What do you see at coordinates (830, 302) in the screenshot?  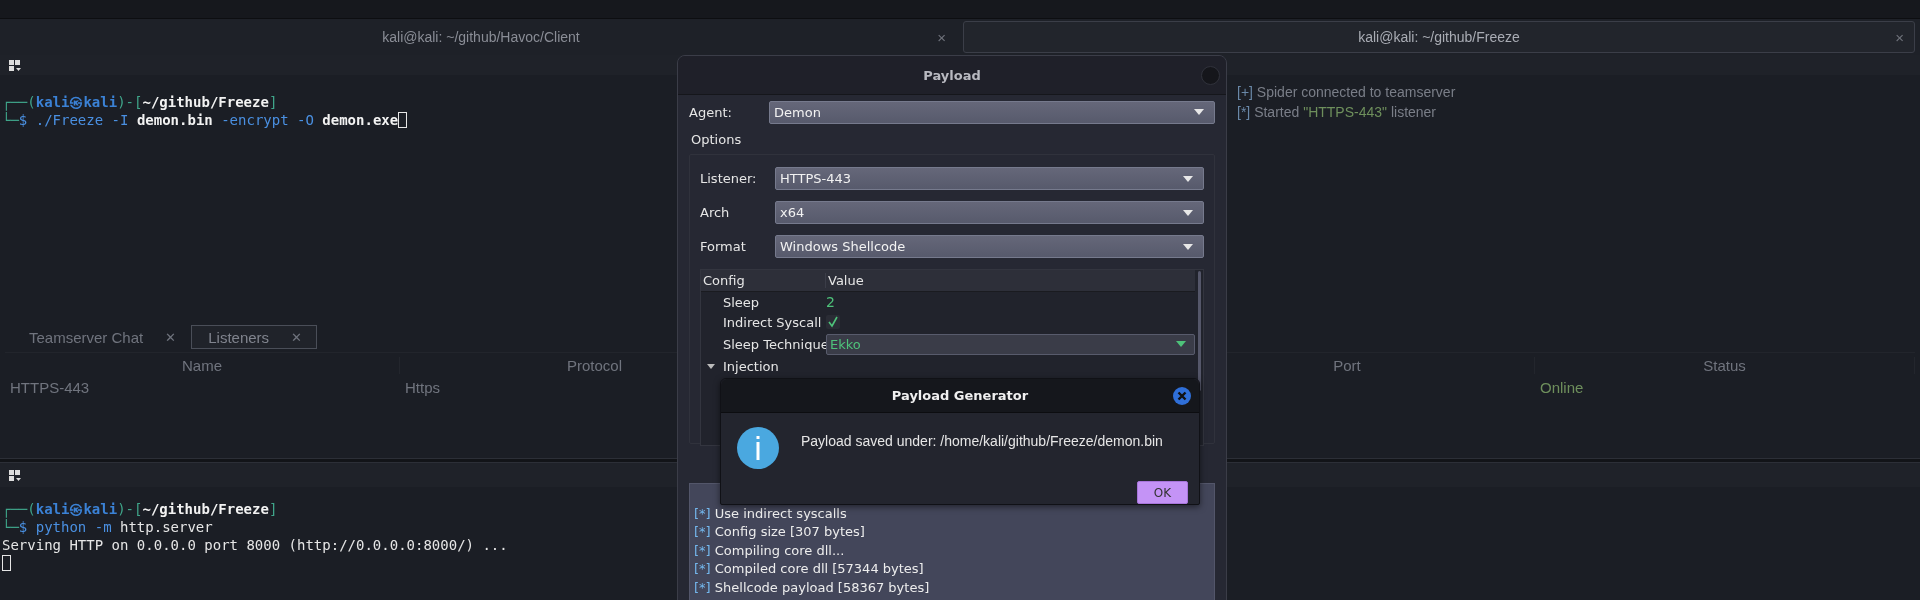 I see `config-value: 2` at bounding box center [830, 302].